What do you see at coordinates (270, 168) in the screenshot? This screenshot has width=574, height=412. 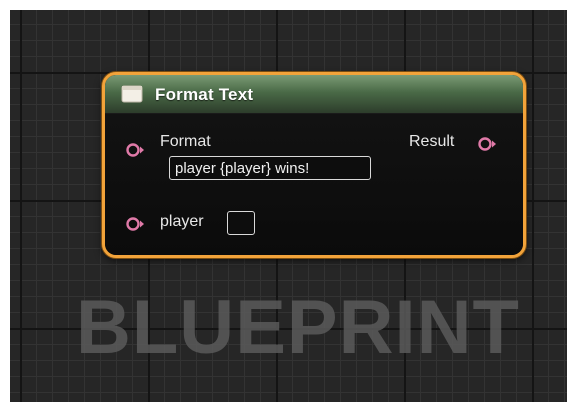 I see `format-text-field: player {player} wins!` at bounding box center [270, 168].